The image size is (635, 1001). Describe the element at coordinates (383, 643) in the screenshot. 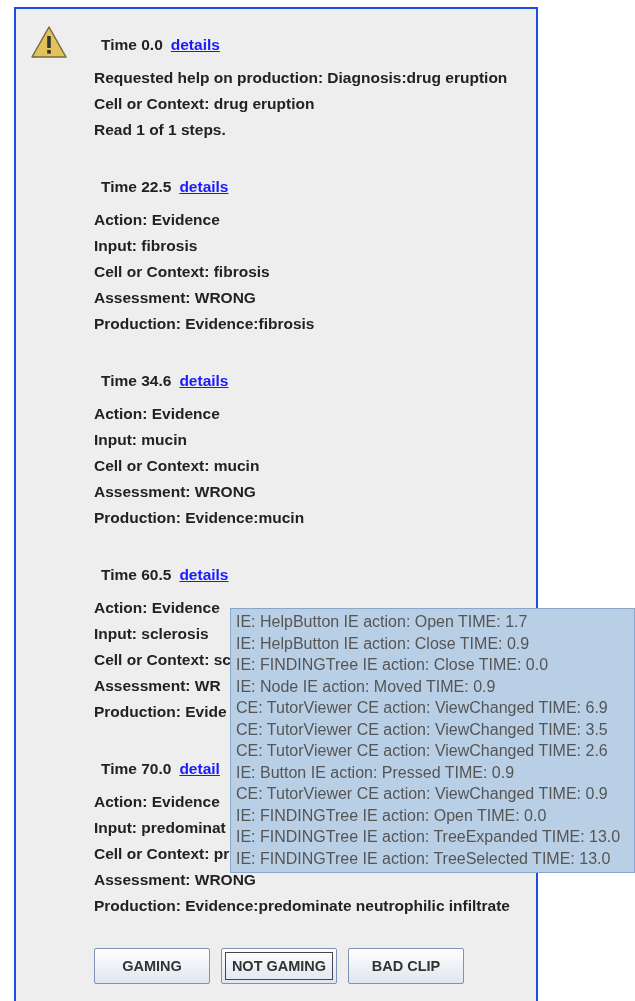

I see `tooltip-line: IE: HelpButton IE action: Close TIME: 0.9` at that location.